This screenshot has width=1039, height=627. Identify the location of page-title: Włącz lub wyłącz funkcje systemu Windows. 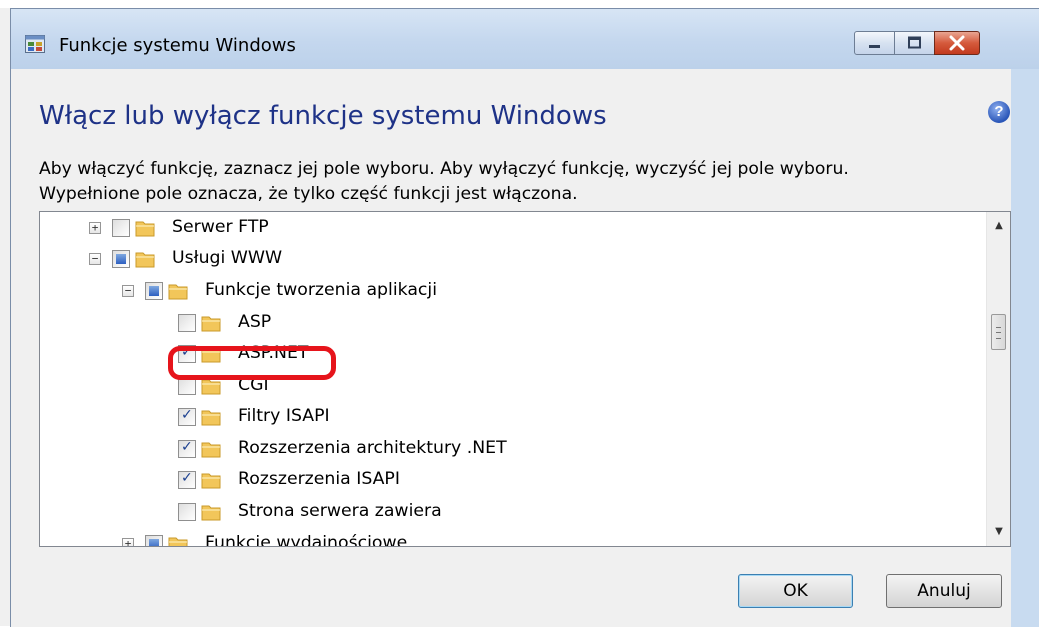
(323, 116).